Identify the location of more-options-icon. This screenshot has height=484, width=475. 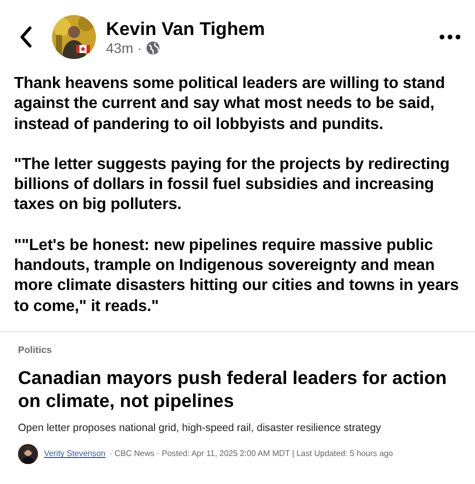
(450, 37).